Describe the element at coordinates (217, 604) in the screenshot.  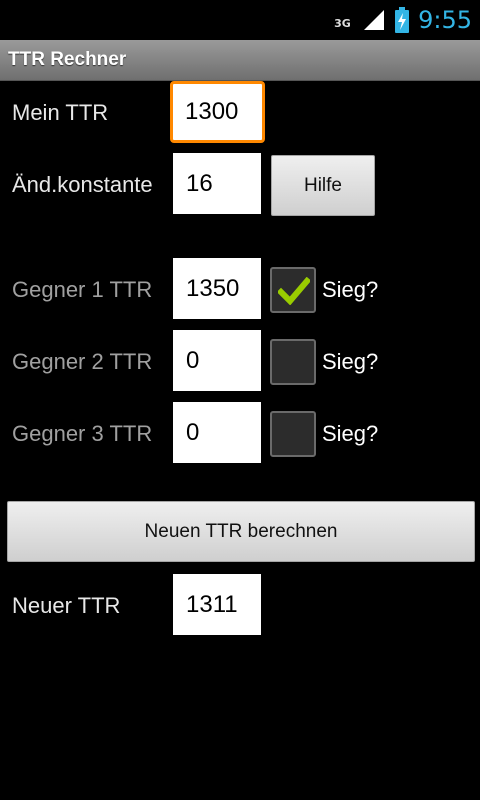
I see `new-ttr-output: 1311` at that location.